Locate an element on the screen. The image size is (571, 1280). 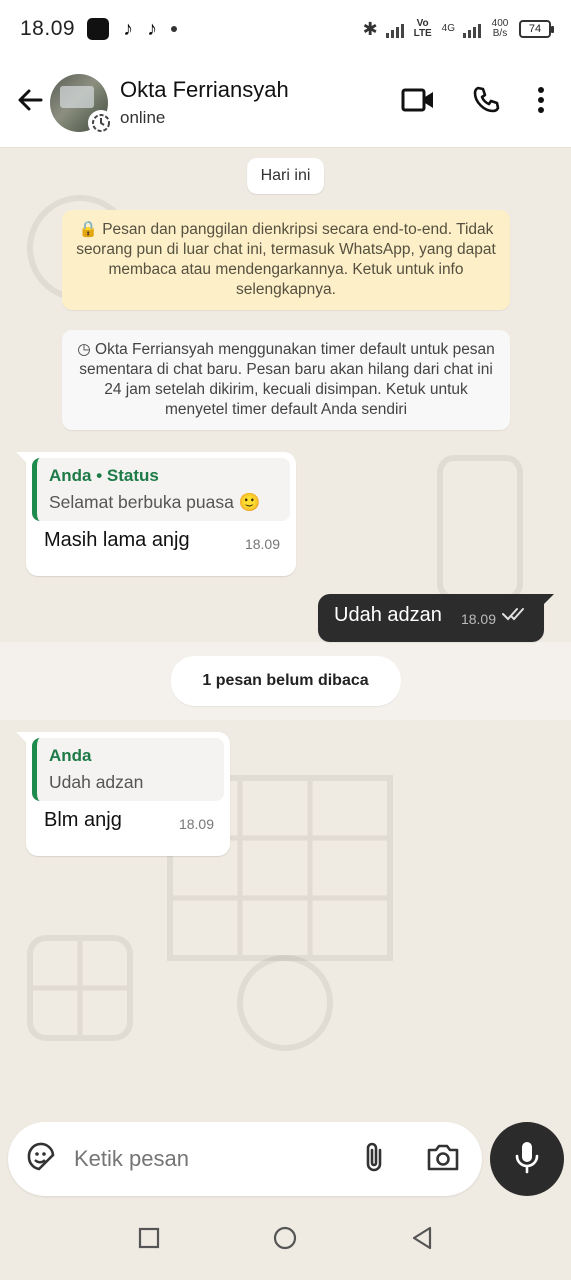
volte-label: Vo LTE is located at coordinates (422, 28).